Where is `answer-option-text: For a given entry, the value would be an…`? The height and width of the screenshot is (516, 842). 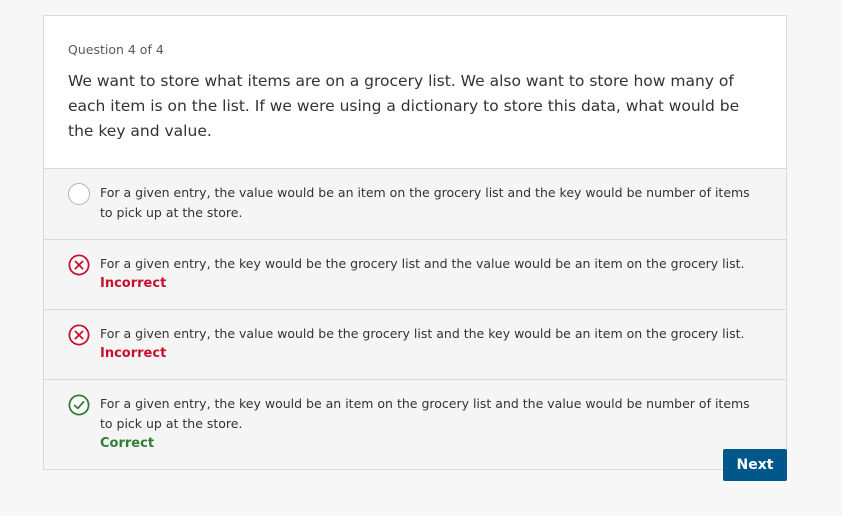
answer-option-text: For a given entry, the value would be an… is located at coordinates (425, 202).